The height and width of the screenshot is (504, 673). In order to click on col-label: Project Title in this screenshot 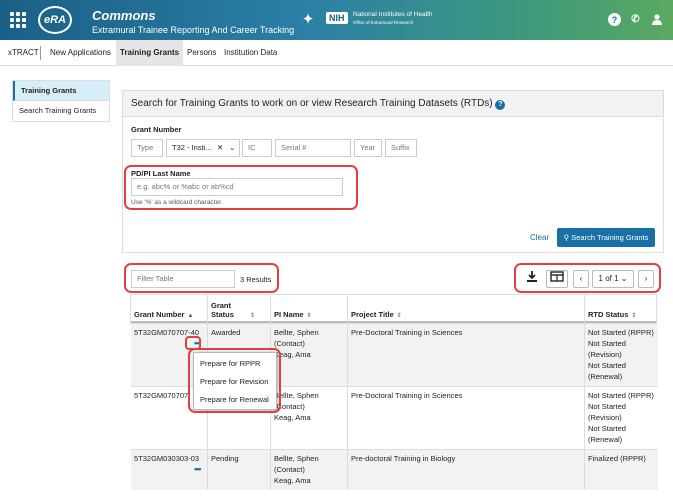, I will do `click(372, 314)`.